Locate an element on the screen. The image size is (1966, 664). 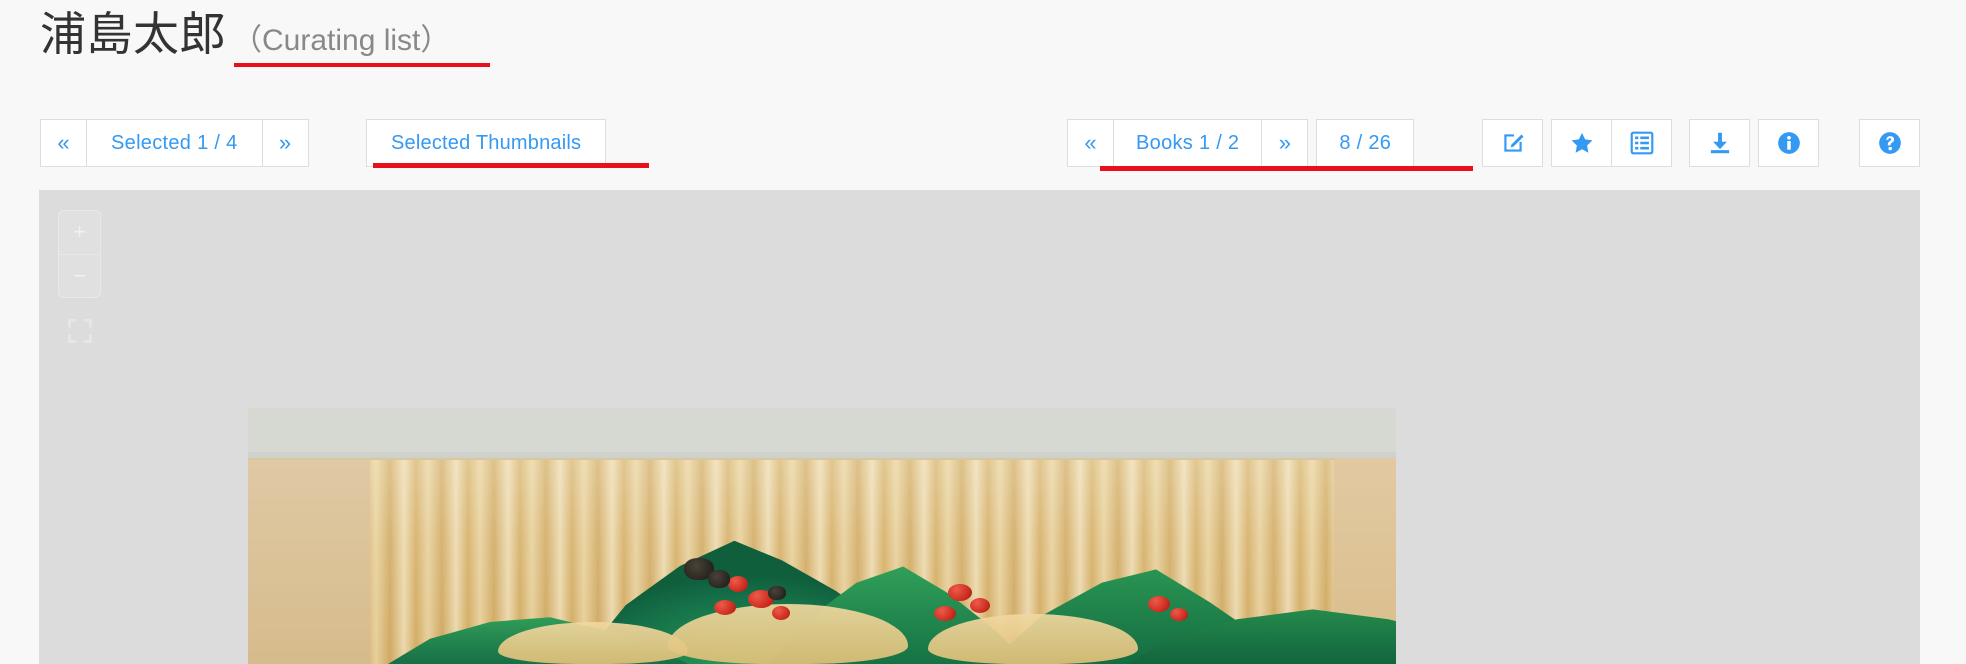
zoom-control: + − is located at coordinates (79, 254).